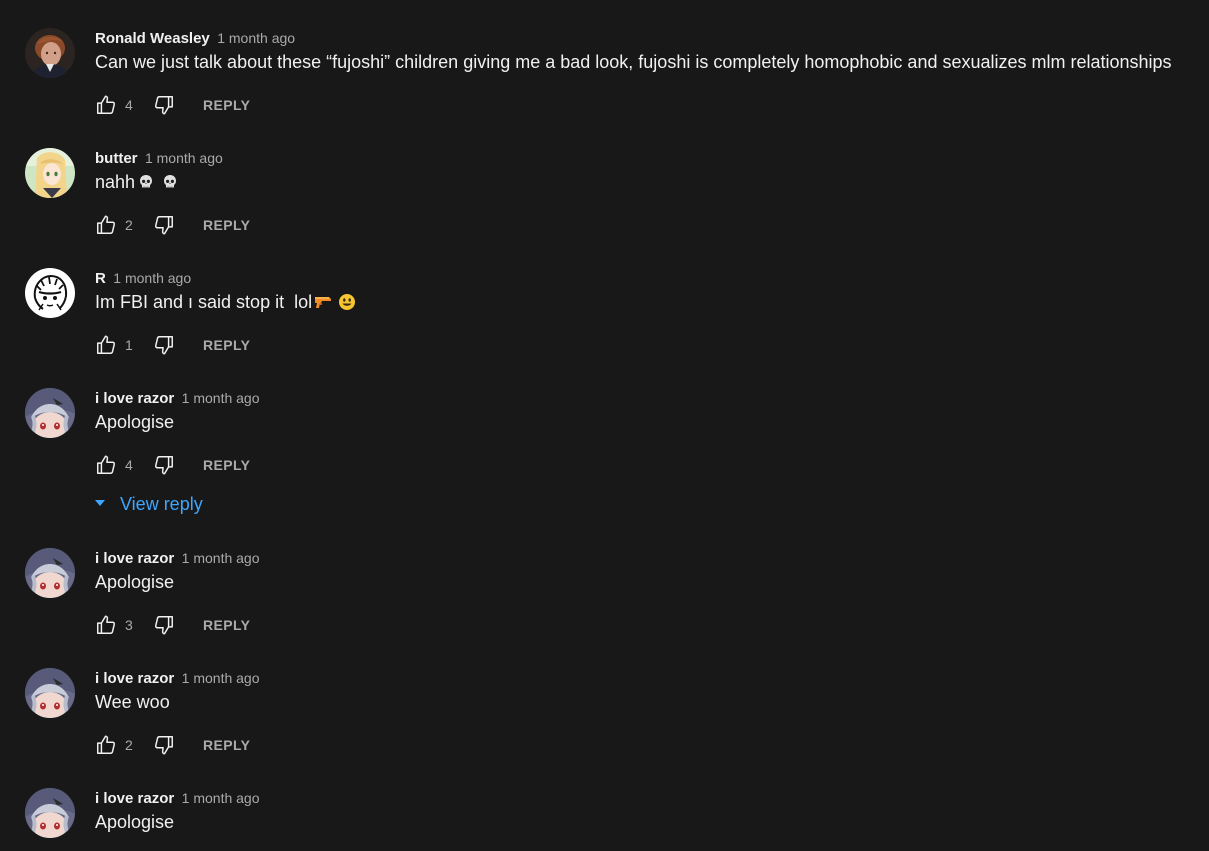 This screenshot has width=1209, height=851. I want to click on like-count: 1, so click(129, 345).